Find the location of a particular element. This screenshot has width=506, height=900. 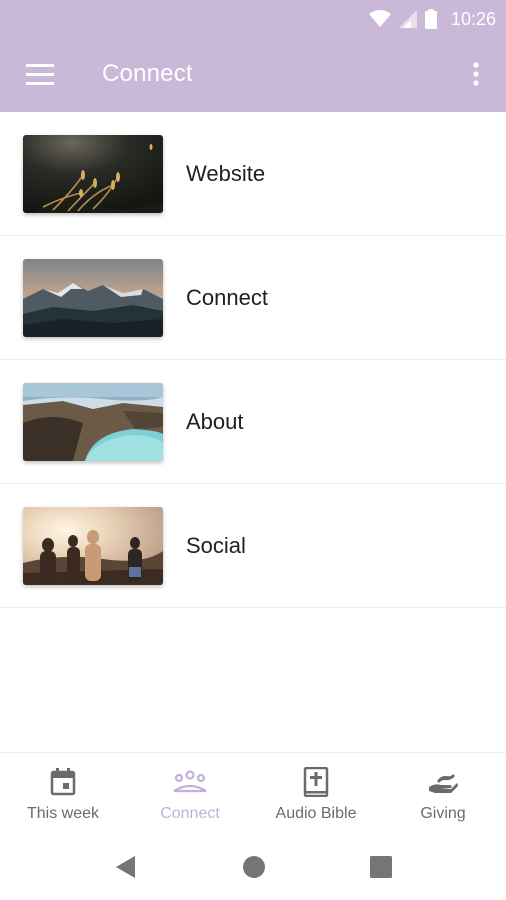

hamburger-menu-button is located at coordinates (40, 75).